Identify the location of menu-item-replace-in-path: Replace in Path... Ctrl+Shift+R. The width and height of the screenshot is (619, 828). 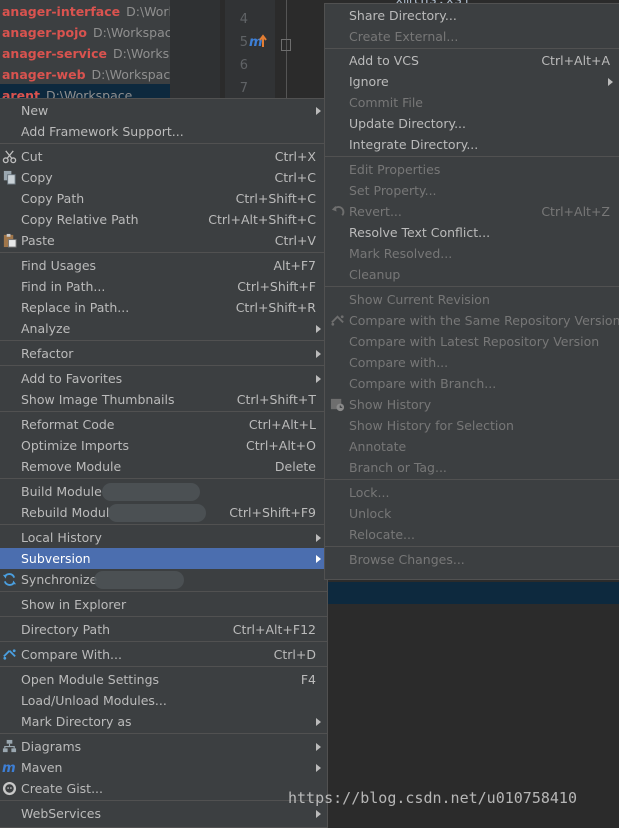
(163, 307).